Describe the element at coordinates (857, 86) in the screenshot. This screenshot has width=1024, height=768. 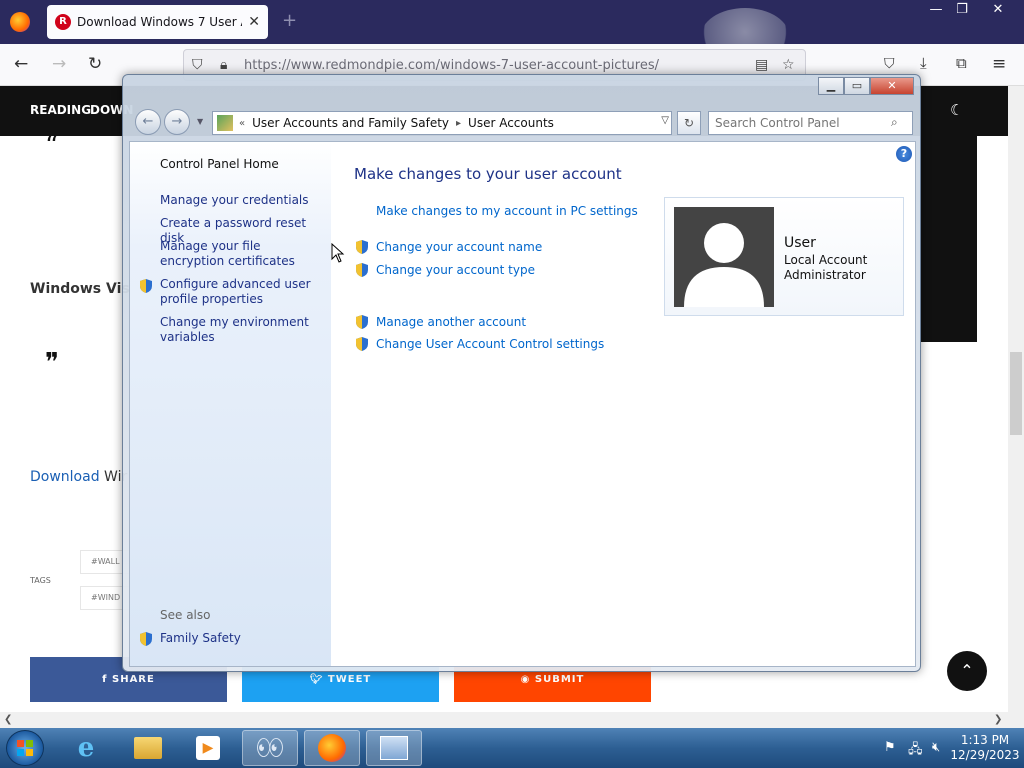
I see `cp-maximize-button: ▭` at that location.